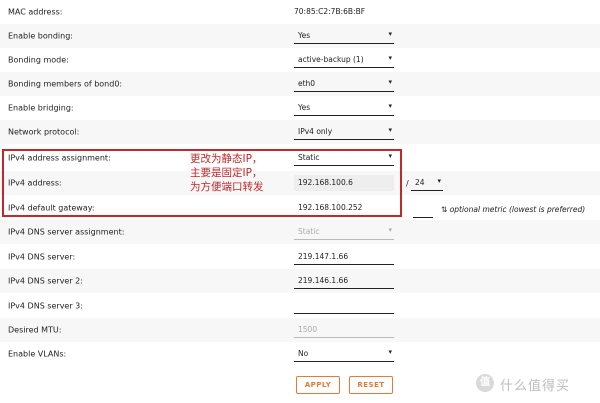 The width and height of the screenshot is (600, 403). What do you see at coordinates (330, 11) in the screenshot?
I see `mac-address-value: 70:85:C2:7B:6B:BF` at bounding box center [330, 11].